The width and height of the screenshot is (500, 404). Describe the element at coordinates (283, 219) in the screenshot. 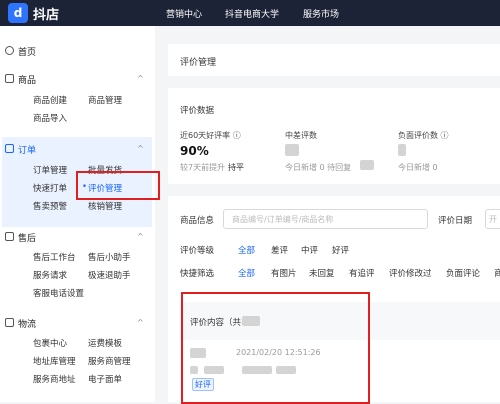

I see `goods-info-placeholder: 商品编号/订单编号/商品名称` at that location.